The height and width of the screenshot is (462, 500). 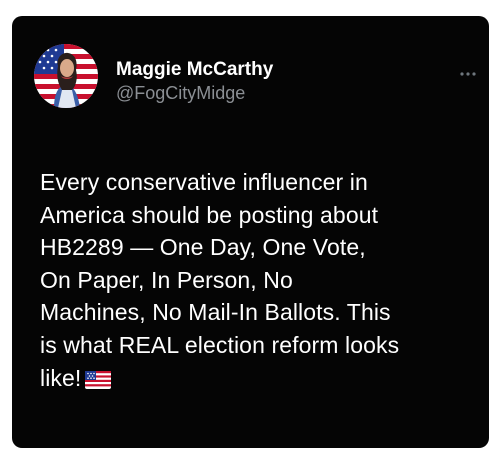 What do you see at coordinates (209, 214) in the screenshot?
I see `tweet-line: America should be posting about` at bounding box center [209, 214].